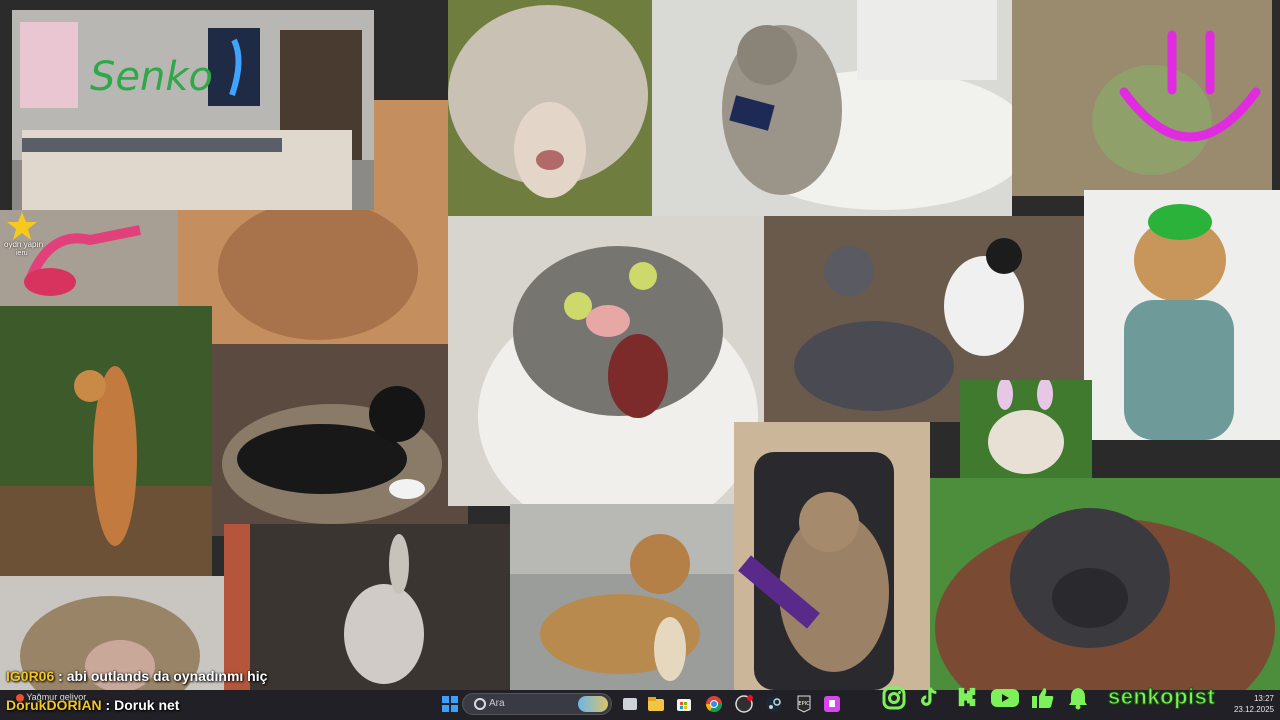 The width and height of the screenshot is (1280, 720). What do you see at coordinates (367, 607) in the screenshot?
I see `donkey-photo` at bounding box center [367, 607].